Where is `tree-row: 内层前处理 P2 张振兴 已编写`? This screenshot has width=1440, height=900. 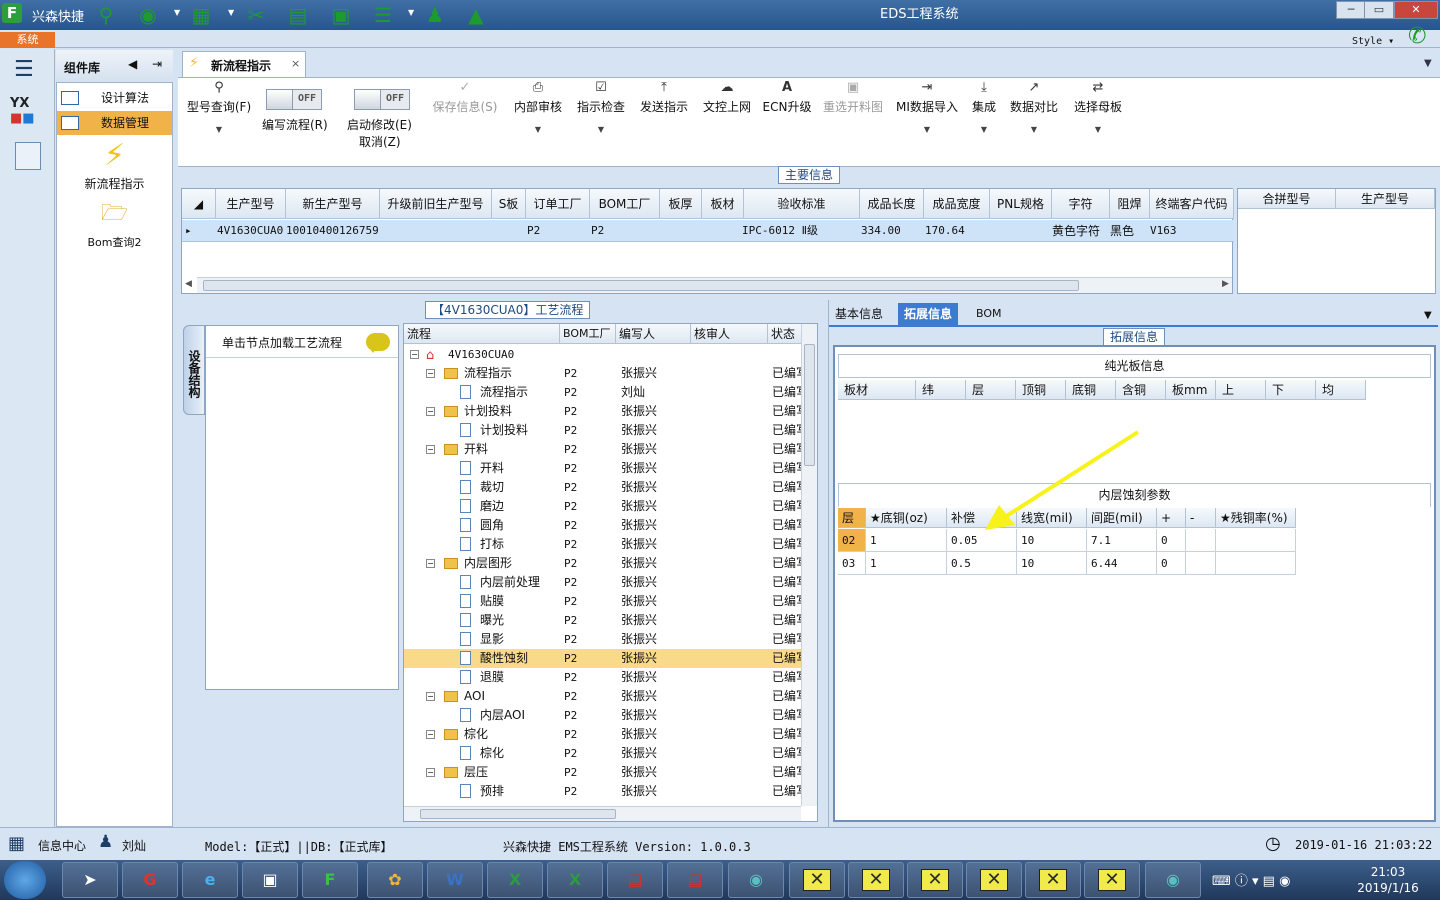
tree-row: 内层前处理 P2 张振兴 已编写 is located at coordinates (606, 582).